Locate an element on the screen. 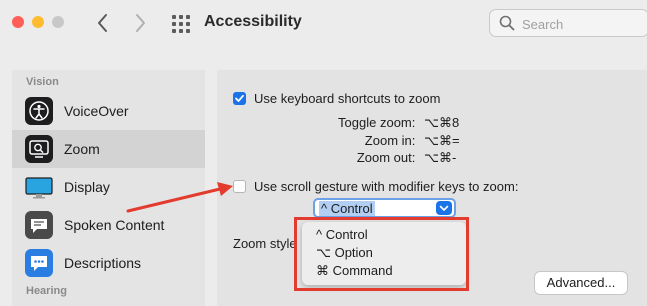 Image resolution: width=647 pixels, height=306 pixels. close-window-button is located at coordinates (18, 22).